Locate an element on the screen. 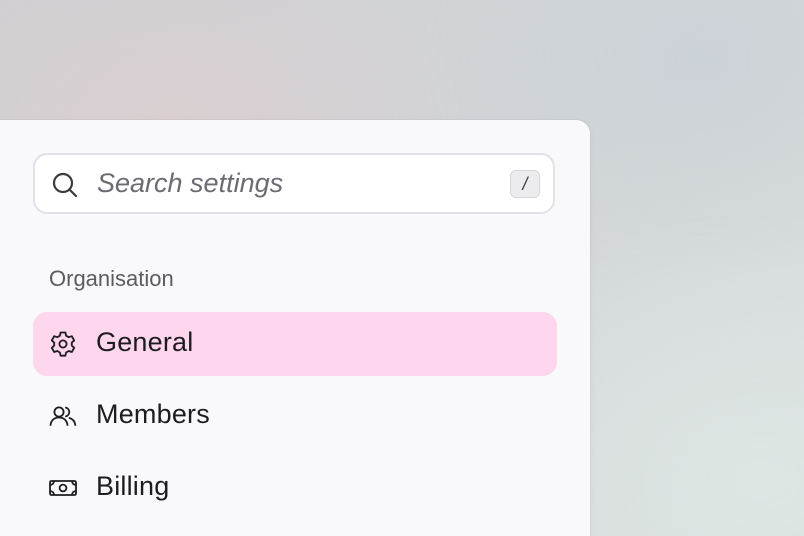 Image resolution: width=804 pixels, height=536 pixels. gear-icon is located at coordinates (63, 344).